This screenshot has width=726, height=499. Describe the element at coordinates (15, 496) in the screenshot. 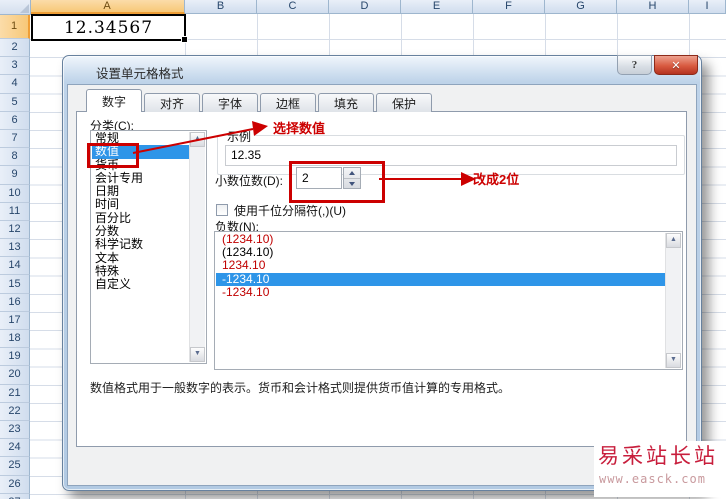

I see `row-header: 27` at that location.